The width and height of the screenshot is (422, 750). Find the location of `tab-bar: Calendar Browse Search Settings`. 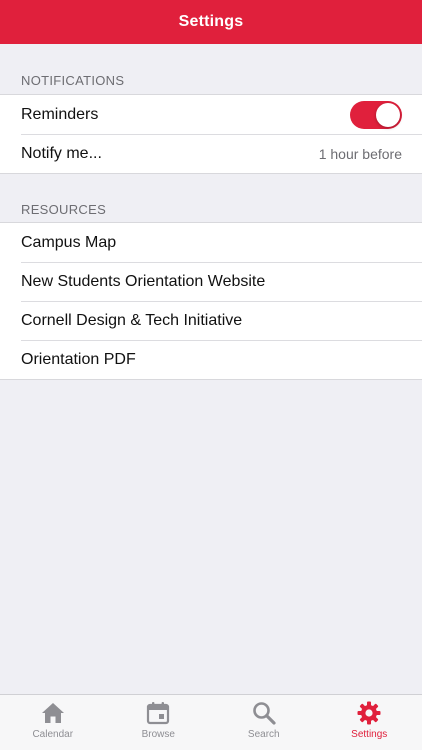

tab-bar: Calendar Browse Search Settings is located at coordinates (211, 722).